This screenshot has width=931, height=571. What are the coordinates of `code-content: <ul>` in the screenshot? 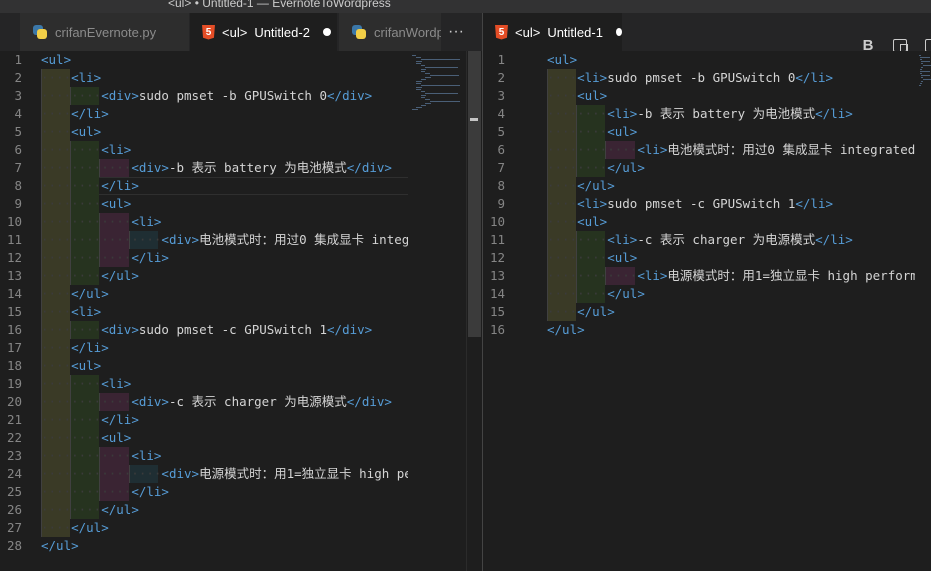 It's located at (562, 60).